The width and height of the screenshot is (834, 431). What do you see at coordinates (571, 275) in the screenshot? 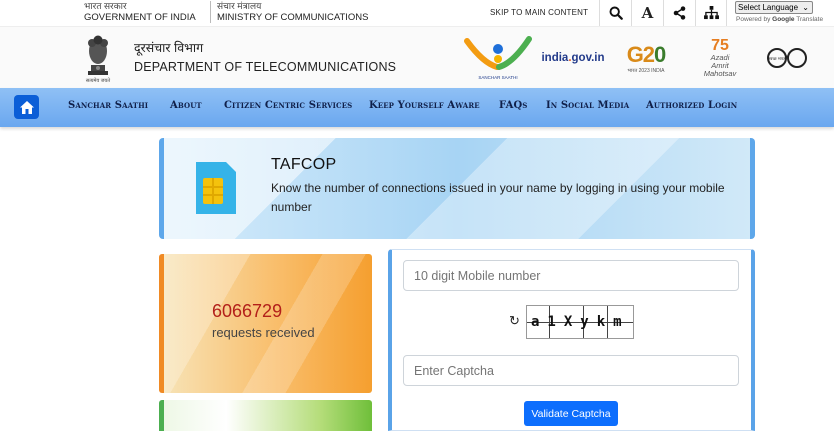
I see `mobile-number-input` at bounding box center [571, 275].